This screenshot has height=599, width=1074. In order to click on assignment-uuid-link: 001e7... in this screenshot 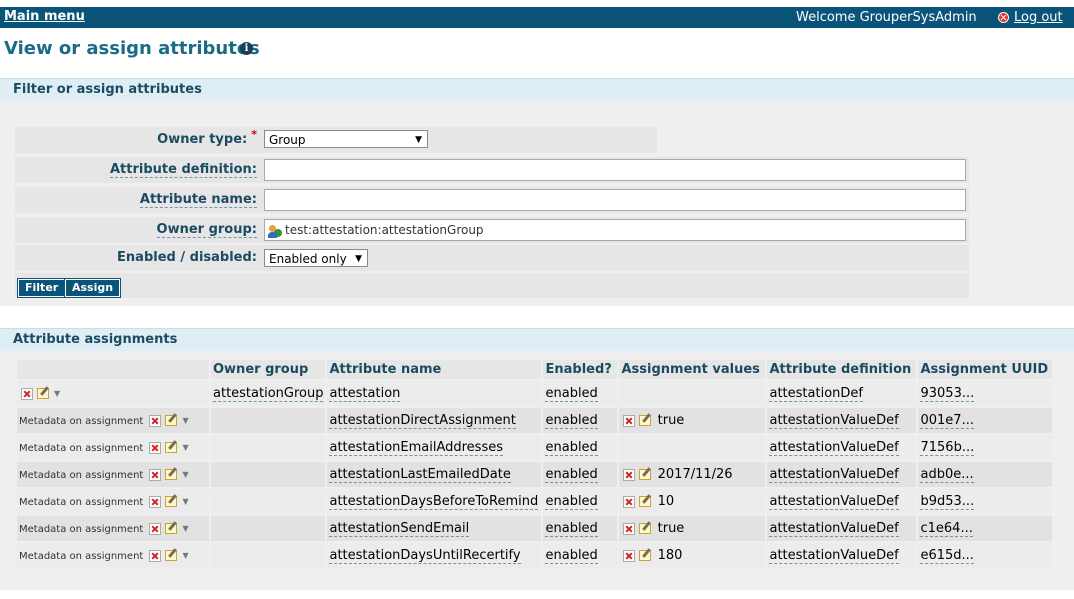, I will do `click(947, 421)`.